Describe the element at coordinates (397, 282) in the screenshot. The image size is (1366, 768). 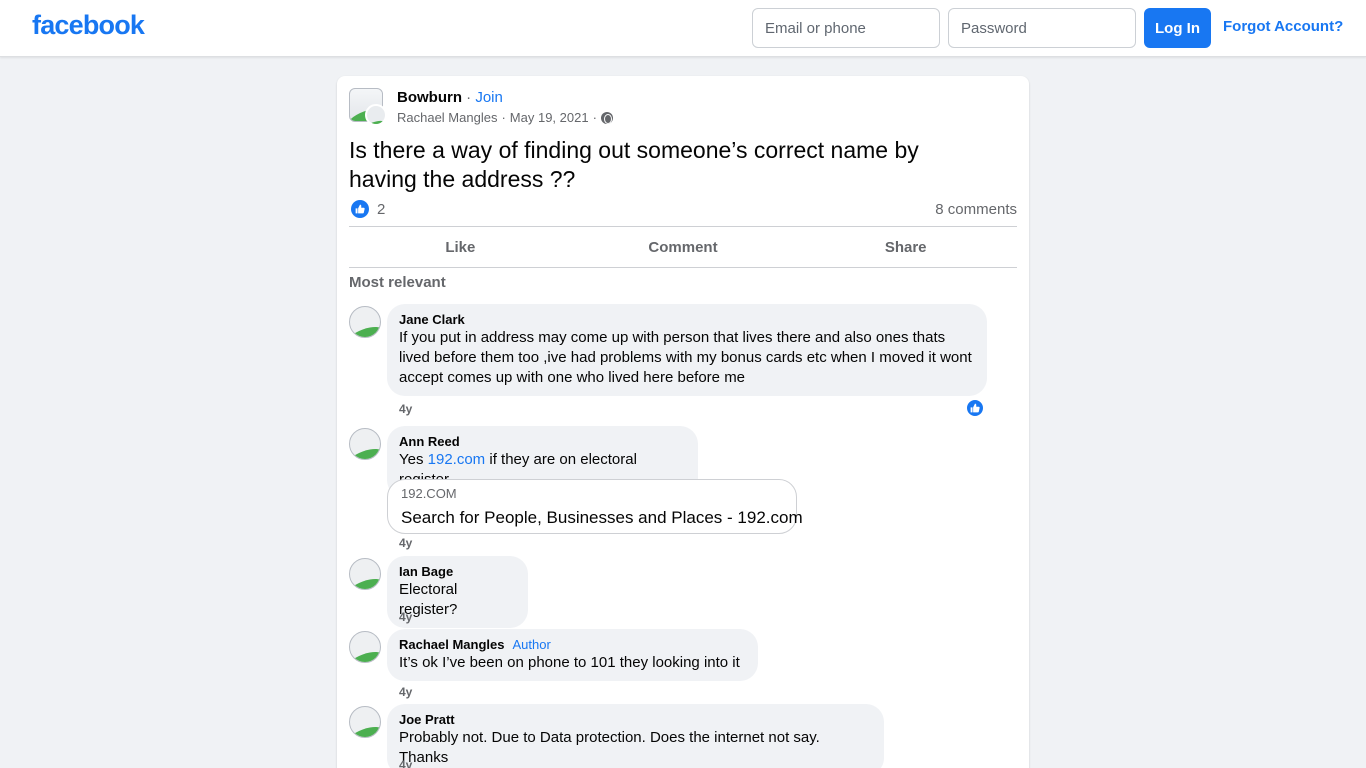
I see `sort-comments-toggle: Most relevant` at that location.